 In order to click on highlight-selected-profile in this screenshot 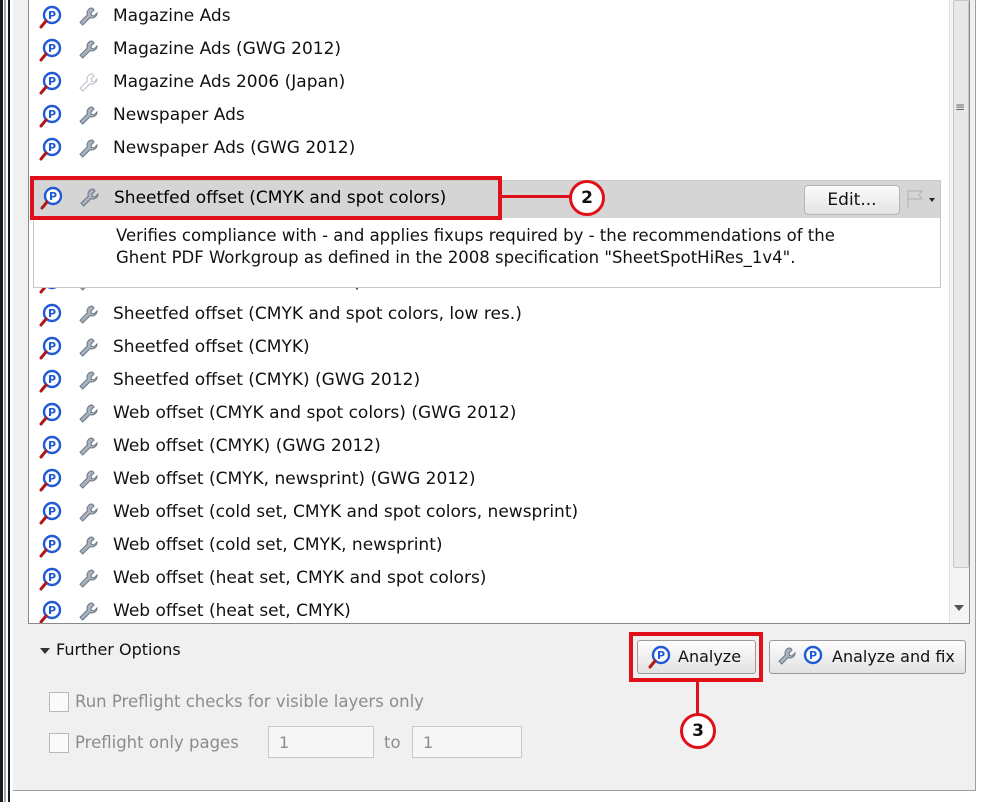, I will do `click(266, 198)`.